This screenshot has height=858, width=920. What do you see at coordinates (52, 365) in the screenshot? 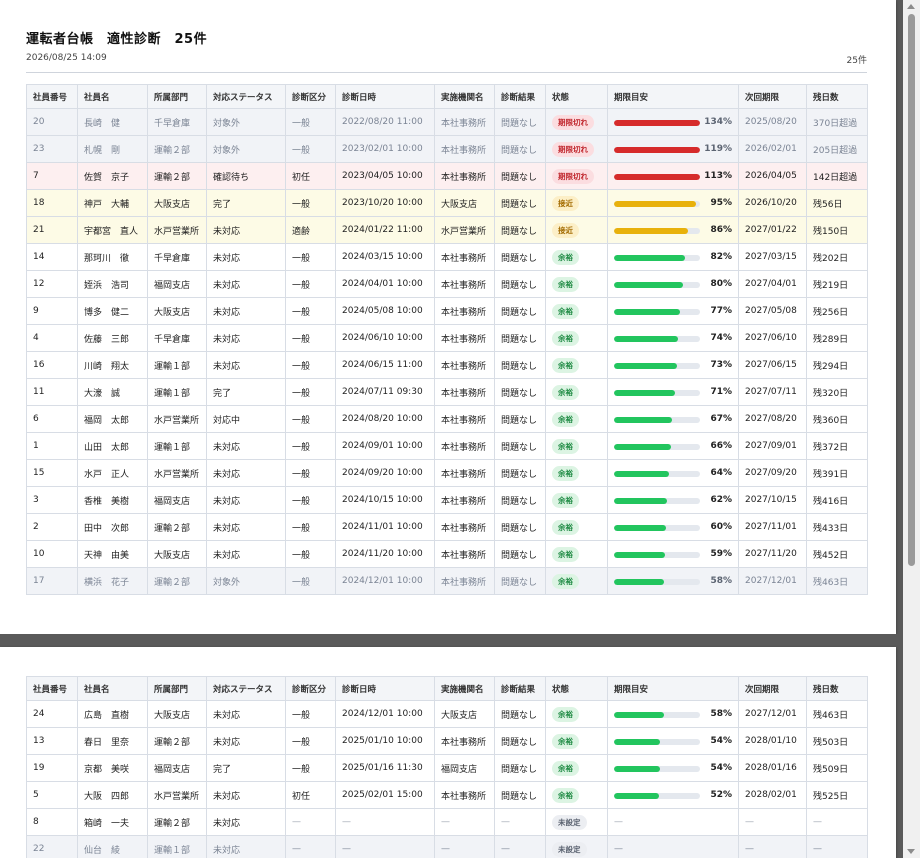
I see `cell-id: 16` at bounding box center [52, 365].